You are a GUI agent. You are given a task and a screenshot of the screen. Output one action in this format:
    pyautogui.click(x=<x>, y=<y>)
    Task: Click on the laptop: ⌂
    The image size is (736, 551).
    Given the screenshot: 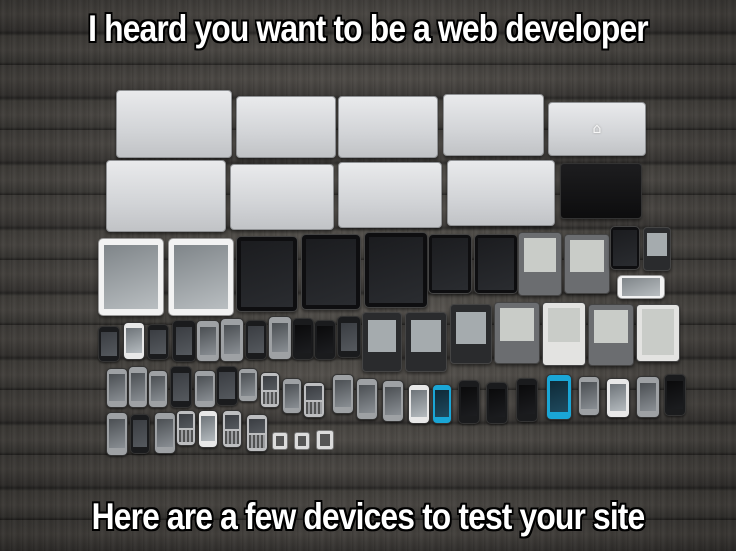 What is the action you would take?
    pyautogui.click(x=597, y=129)
    